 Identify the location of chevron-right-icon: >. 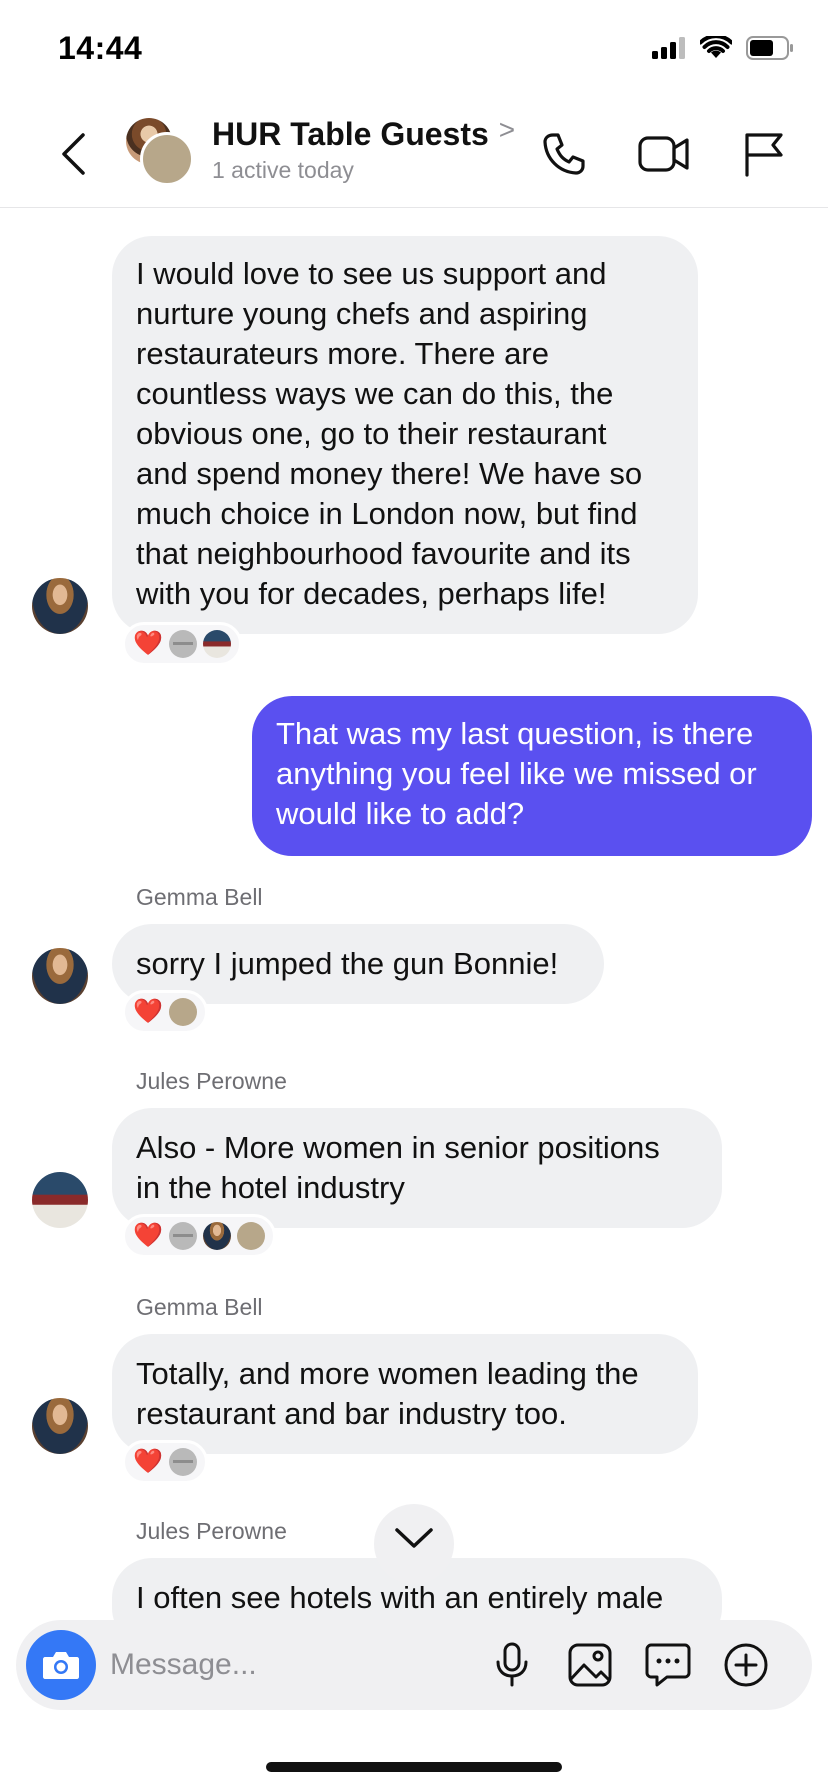
(507, 129).